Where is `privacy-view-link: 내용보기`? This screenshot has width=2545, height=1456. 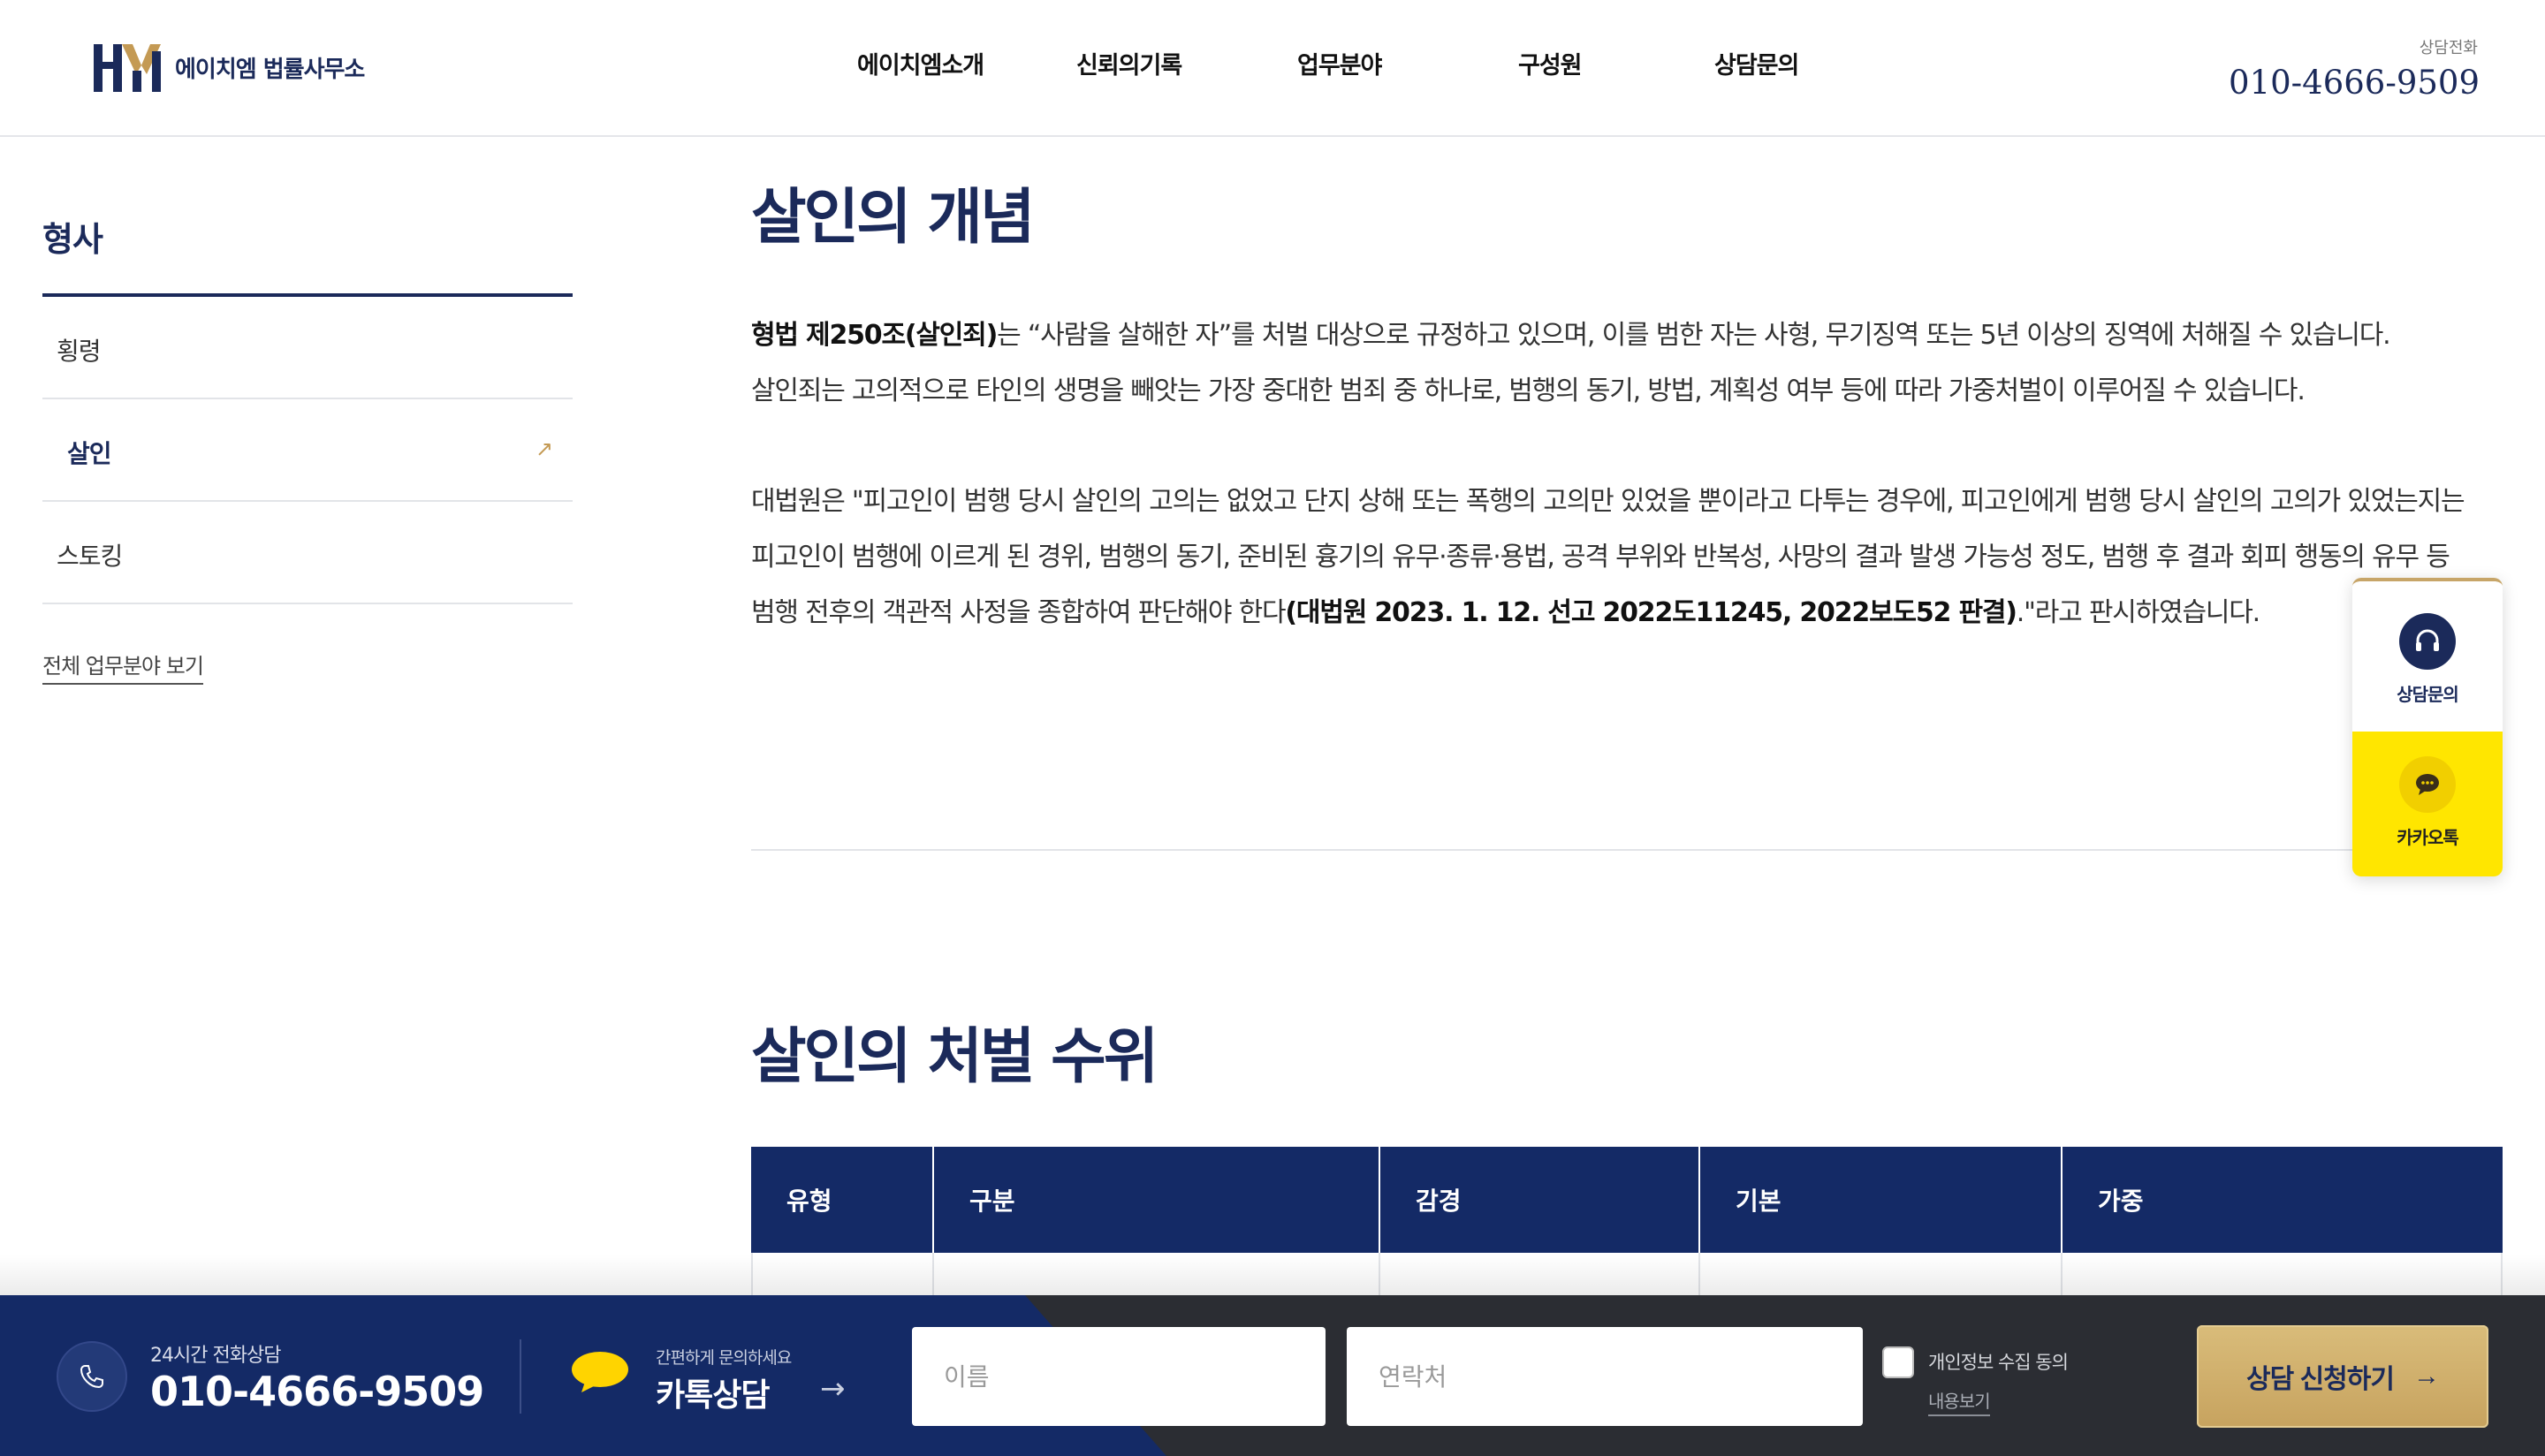
privacy-view-link: 내용보기 is located at coordinates (1959, 1401).